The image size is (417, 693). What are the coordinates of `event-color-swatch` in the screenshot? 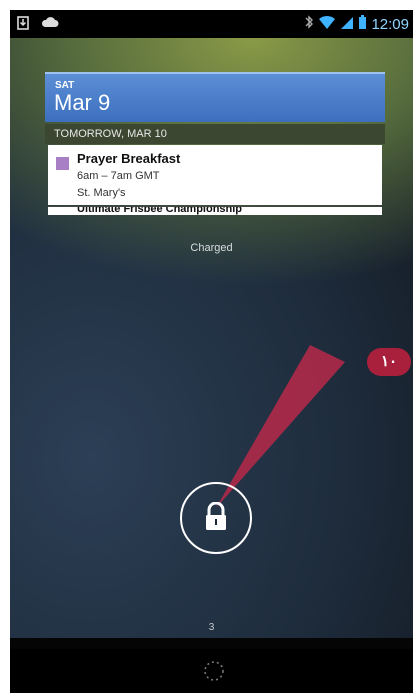 It's located at (62, 163).